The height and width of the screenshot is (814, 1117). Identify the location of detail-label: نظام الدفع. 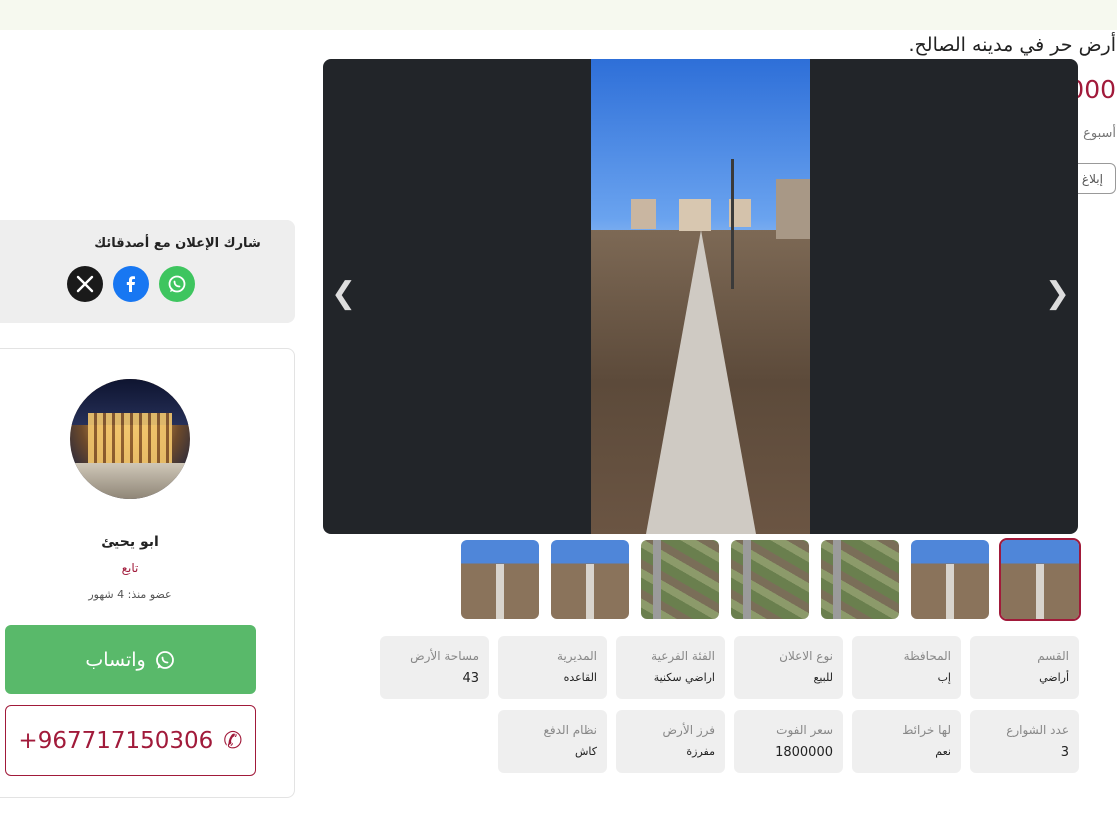
(570, 730).